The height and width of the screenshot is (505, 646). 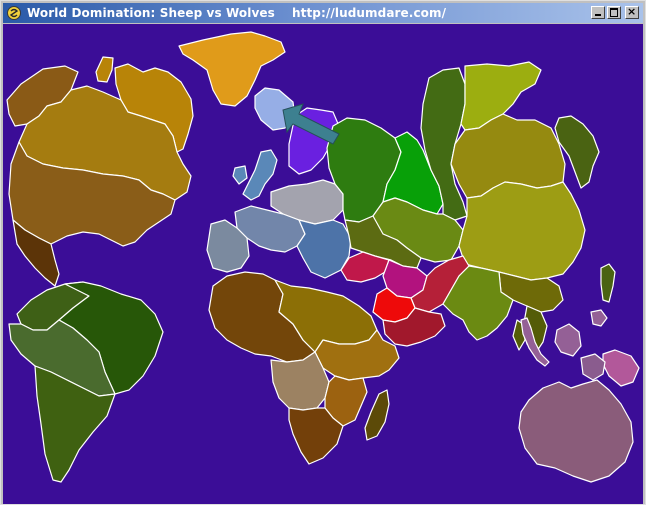 What do you see at coordinates (104, 69) in the screenshot?
I see `territory-canada-north` at bounding box center [104, 69].